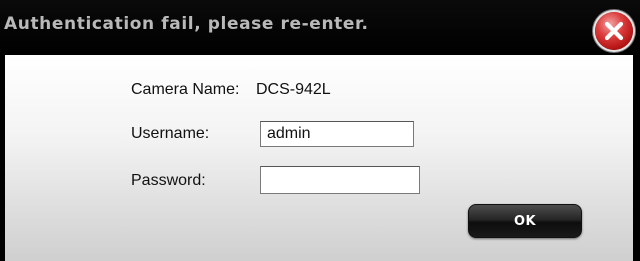 The image size is (640, 261). What do you see at coordinates (168, 180) in the screenshot?
I see `password-label: Password:` at bounding box center [168, 180].